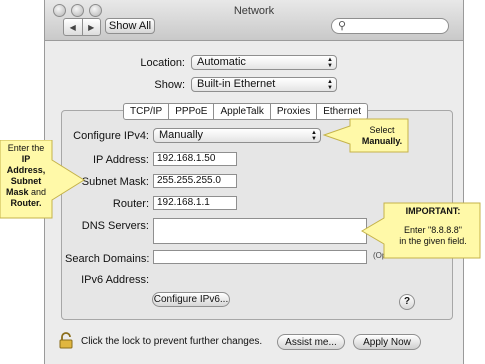 Image resolution: width=485 pixels, height=364 pixels. Describe the element at coordinates (115, 226) in the screenshot. I see `dns-servers-label: DNS Servers:` at that location.